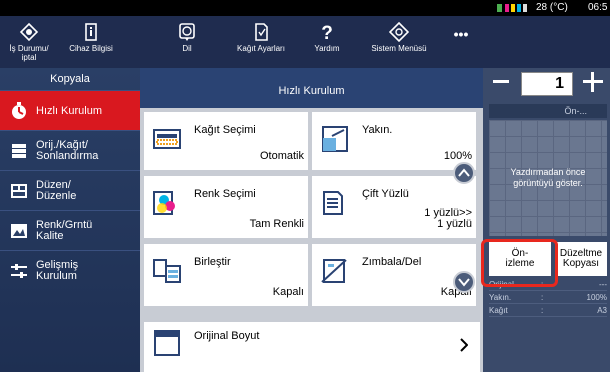 This screenshot has width=610, height=372. What do you see at coordinates (501, 81) in the screenshot?
I see `decrease-copies-button` at bounding box center [501, 81].